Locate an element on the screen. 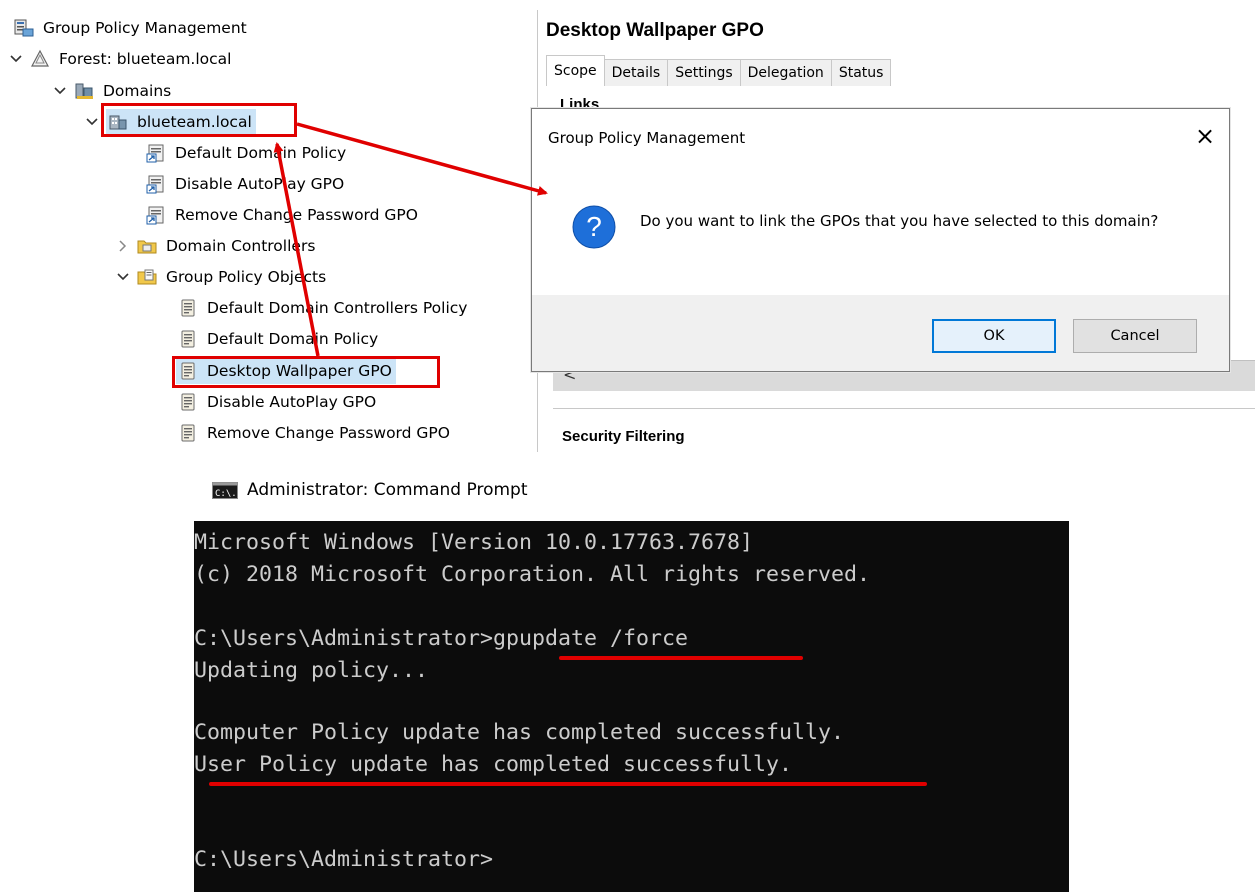  tree-item-label: Default Domain Controllers Policy is located at coordinates (337, 308).